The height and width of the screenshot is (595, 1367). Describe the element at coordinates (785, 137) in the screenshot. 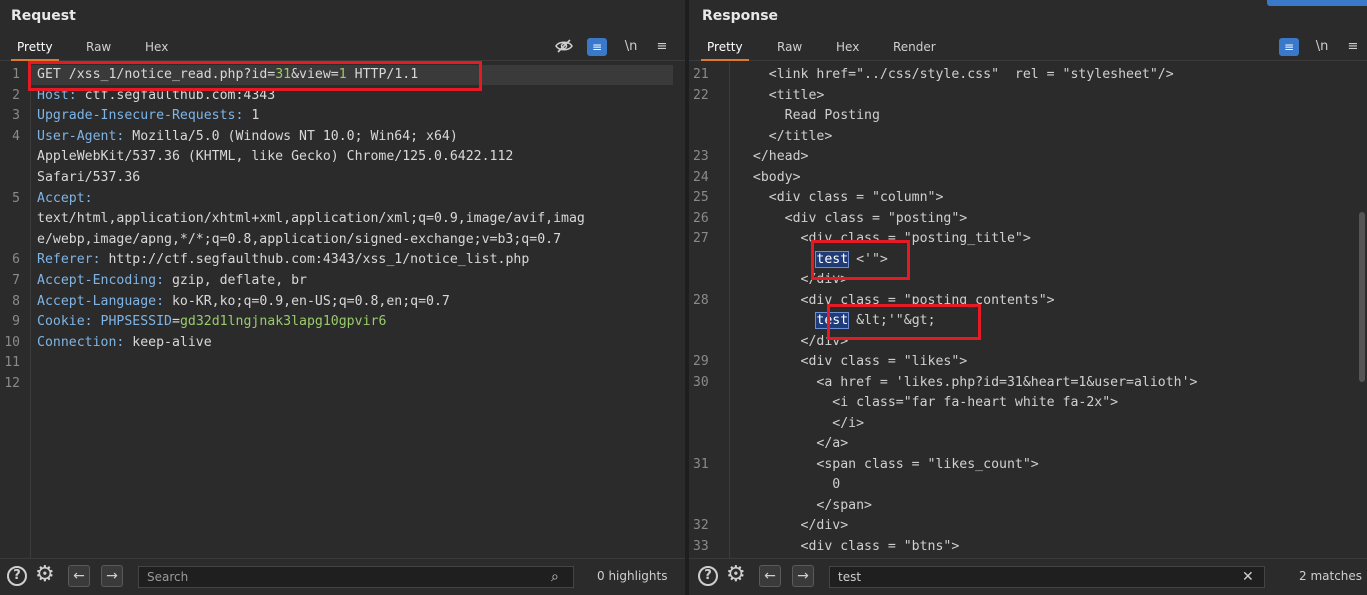

I see `code-line: </title>` at that location.